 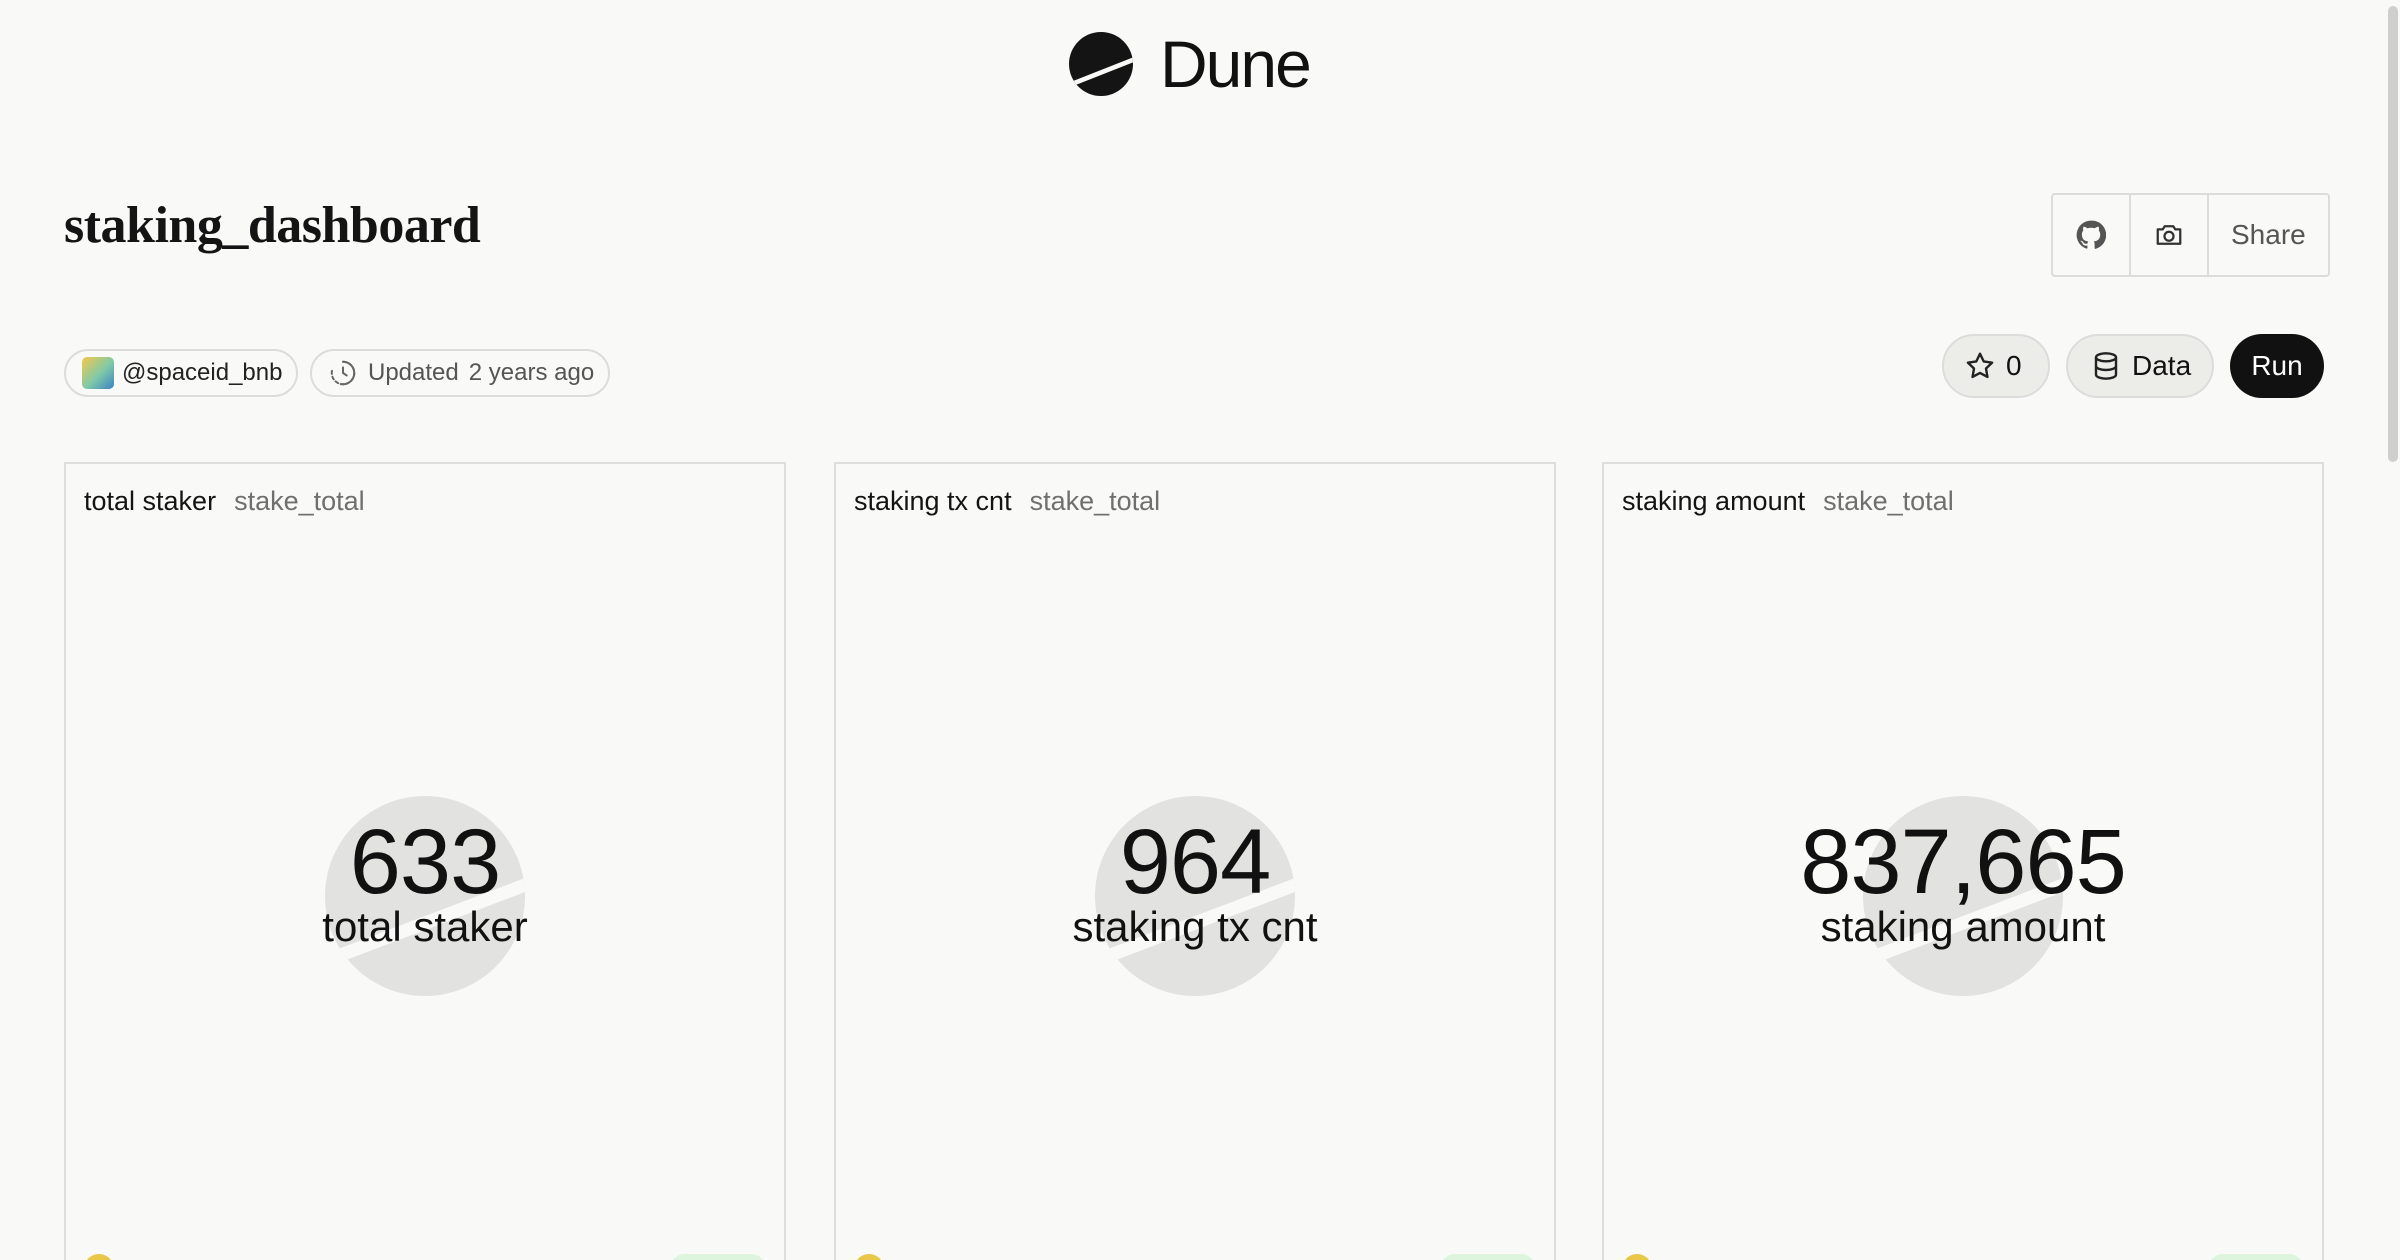 I want to click on dune-logo: Dune, so click(x=1190, y=64).